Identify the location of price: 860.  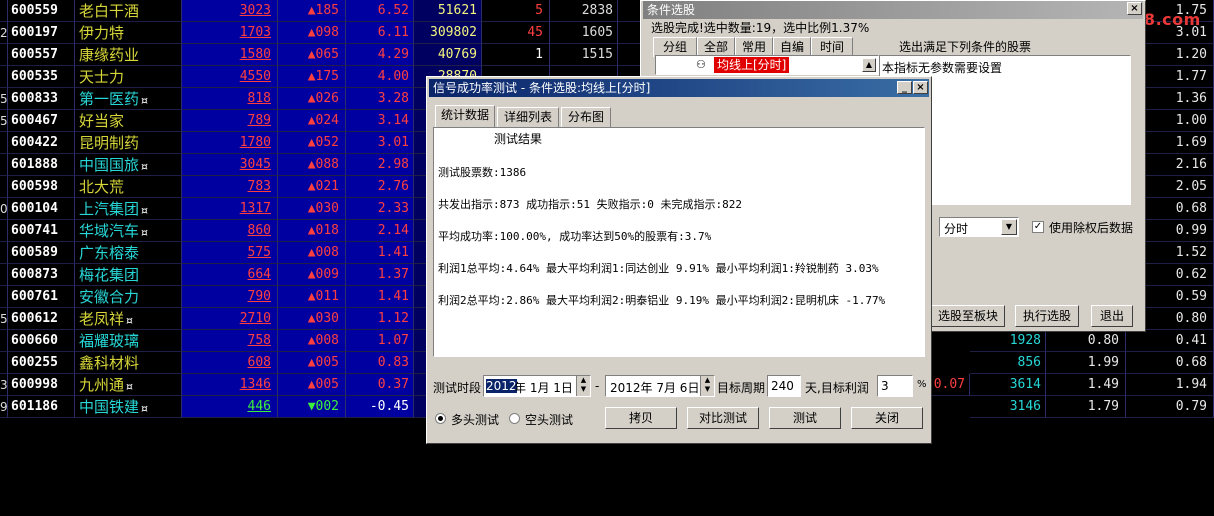
(230, 231).